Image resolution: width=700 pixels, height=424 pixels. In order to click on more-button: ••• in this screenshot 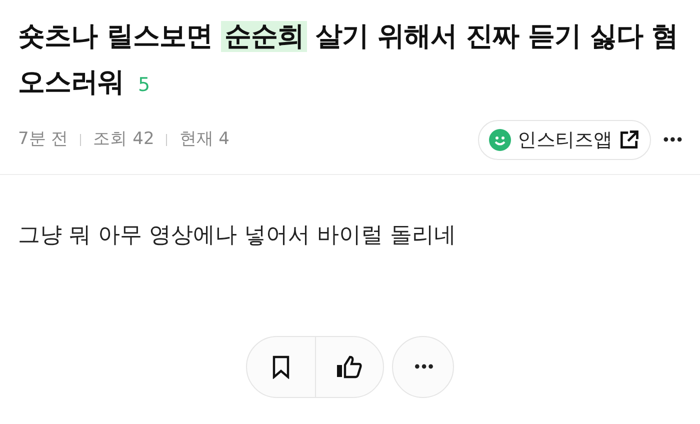, I will do `click(671, 140)`.